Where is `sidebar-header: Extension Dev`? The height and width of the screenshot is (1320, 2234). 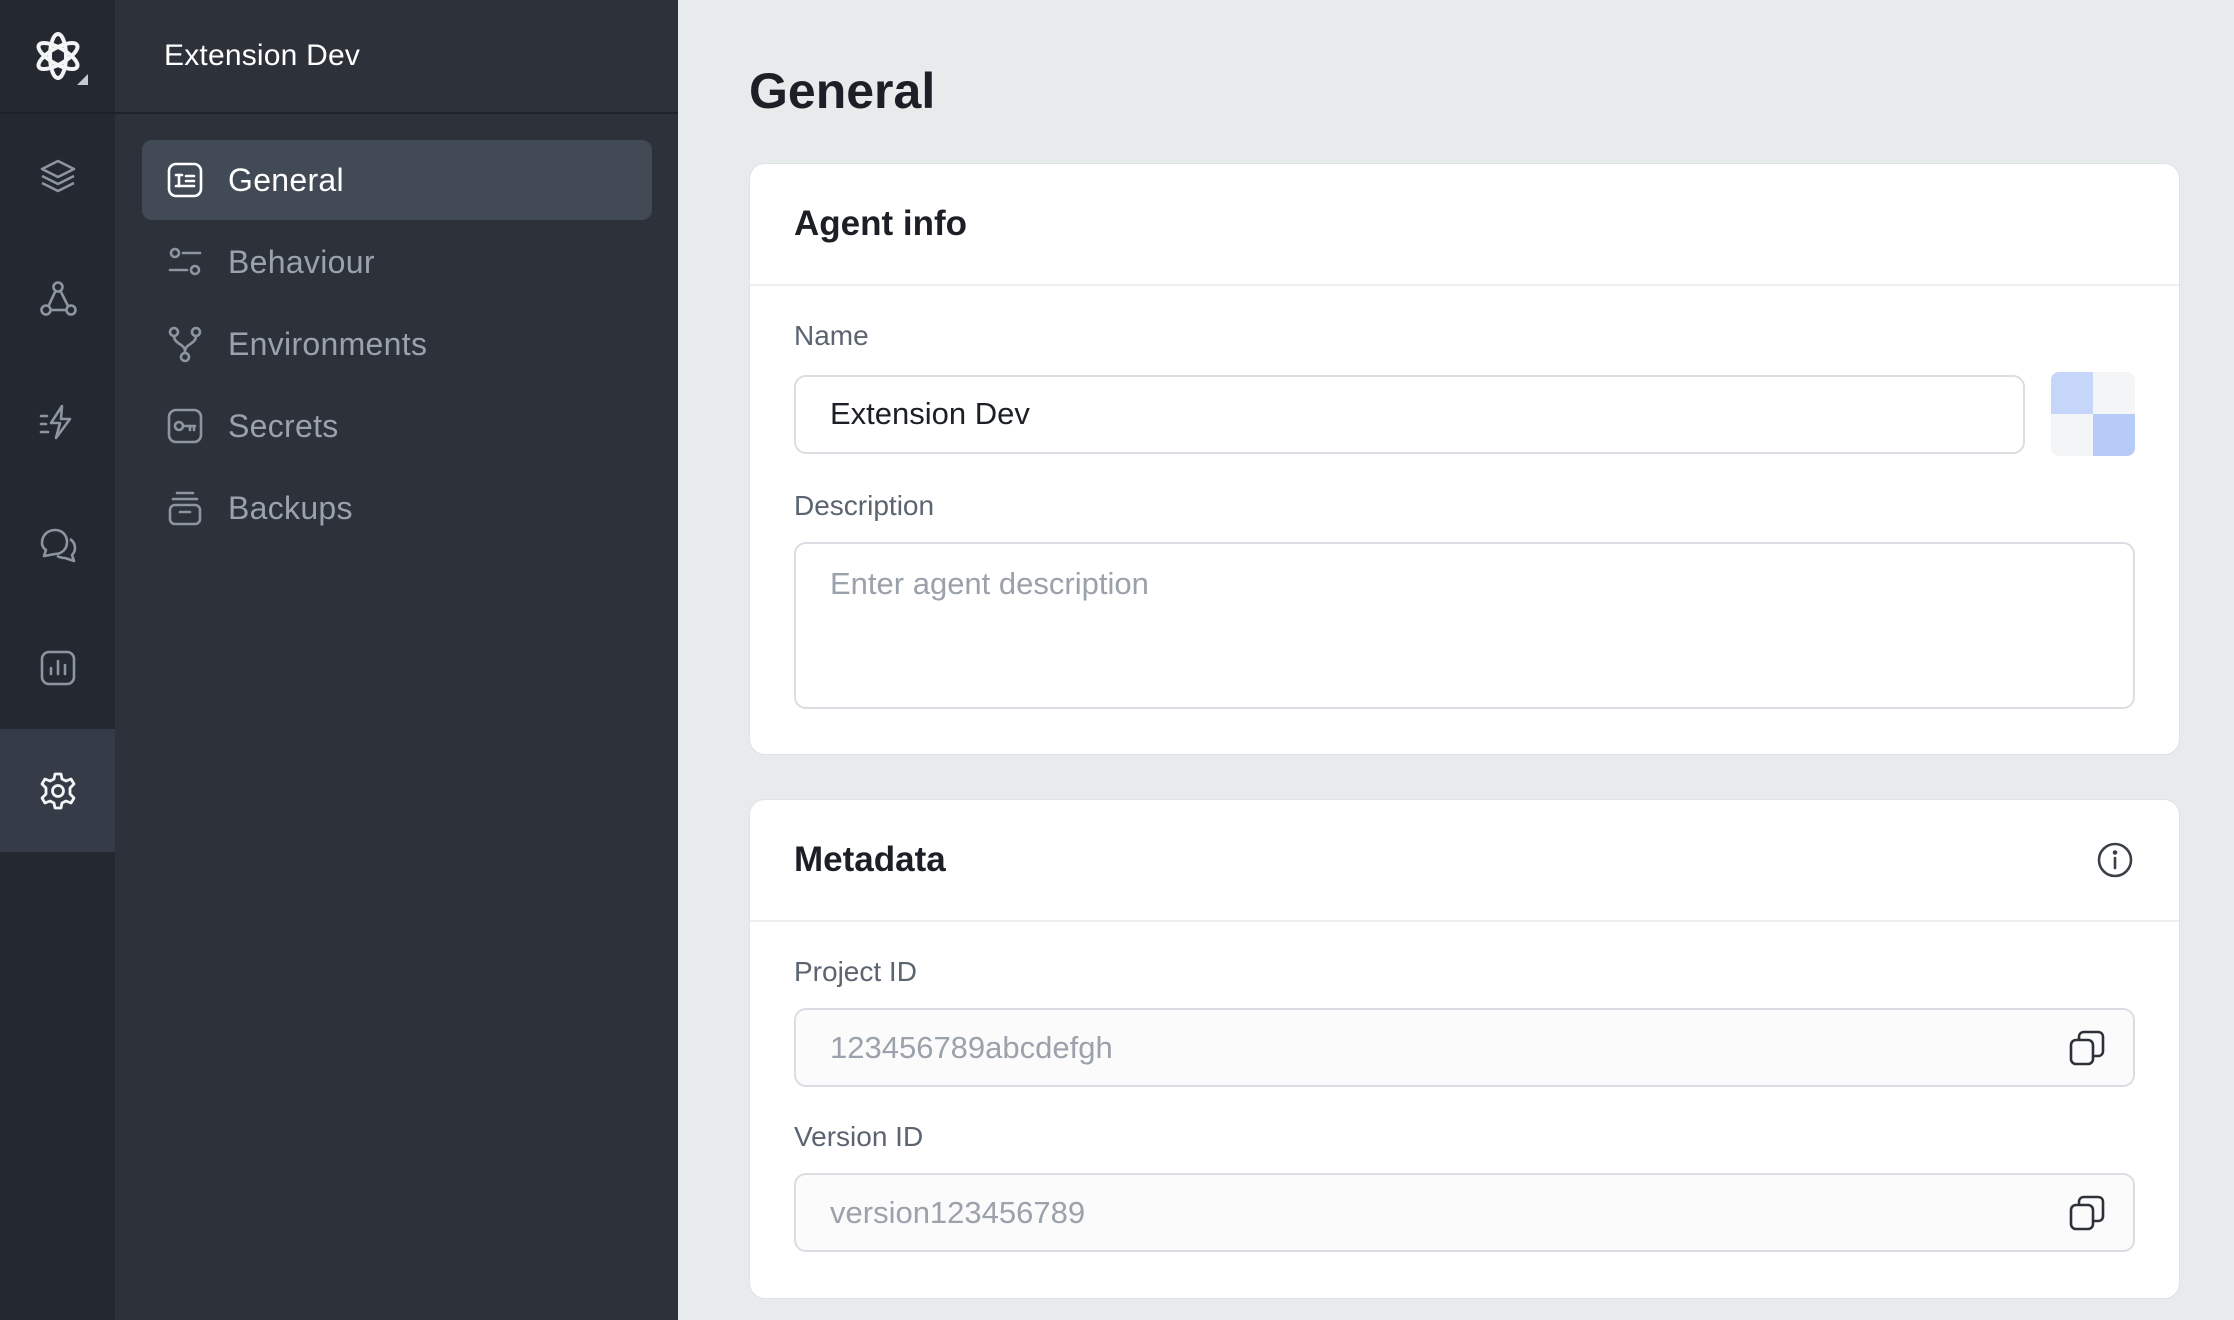 sidebar-header: Extension Dev is located at coordinates (396, 57).